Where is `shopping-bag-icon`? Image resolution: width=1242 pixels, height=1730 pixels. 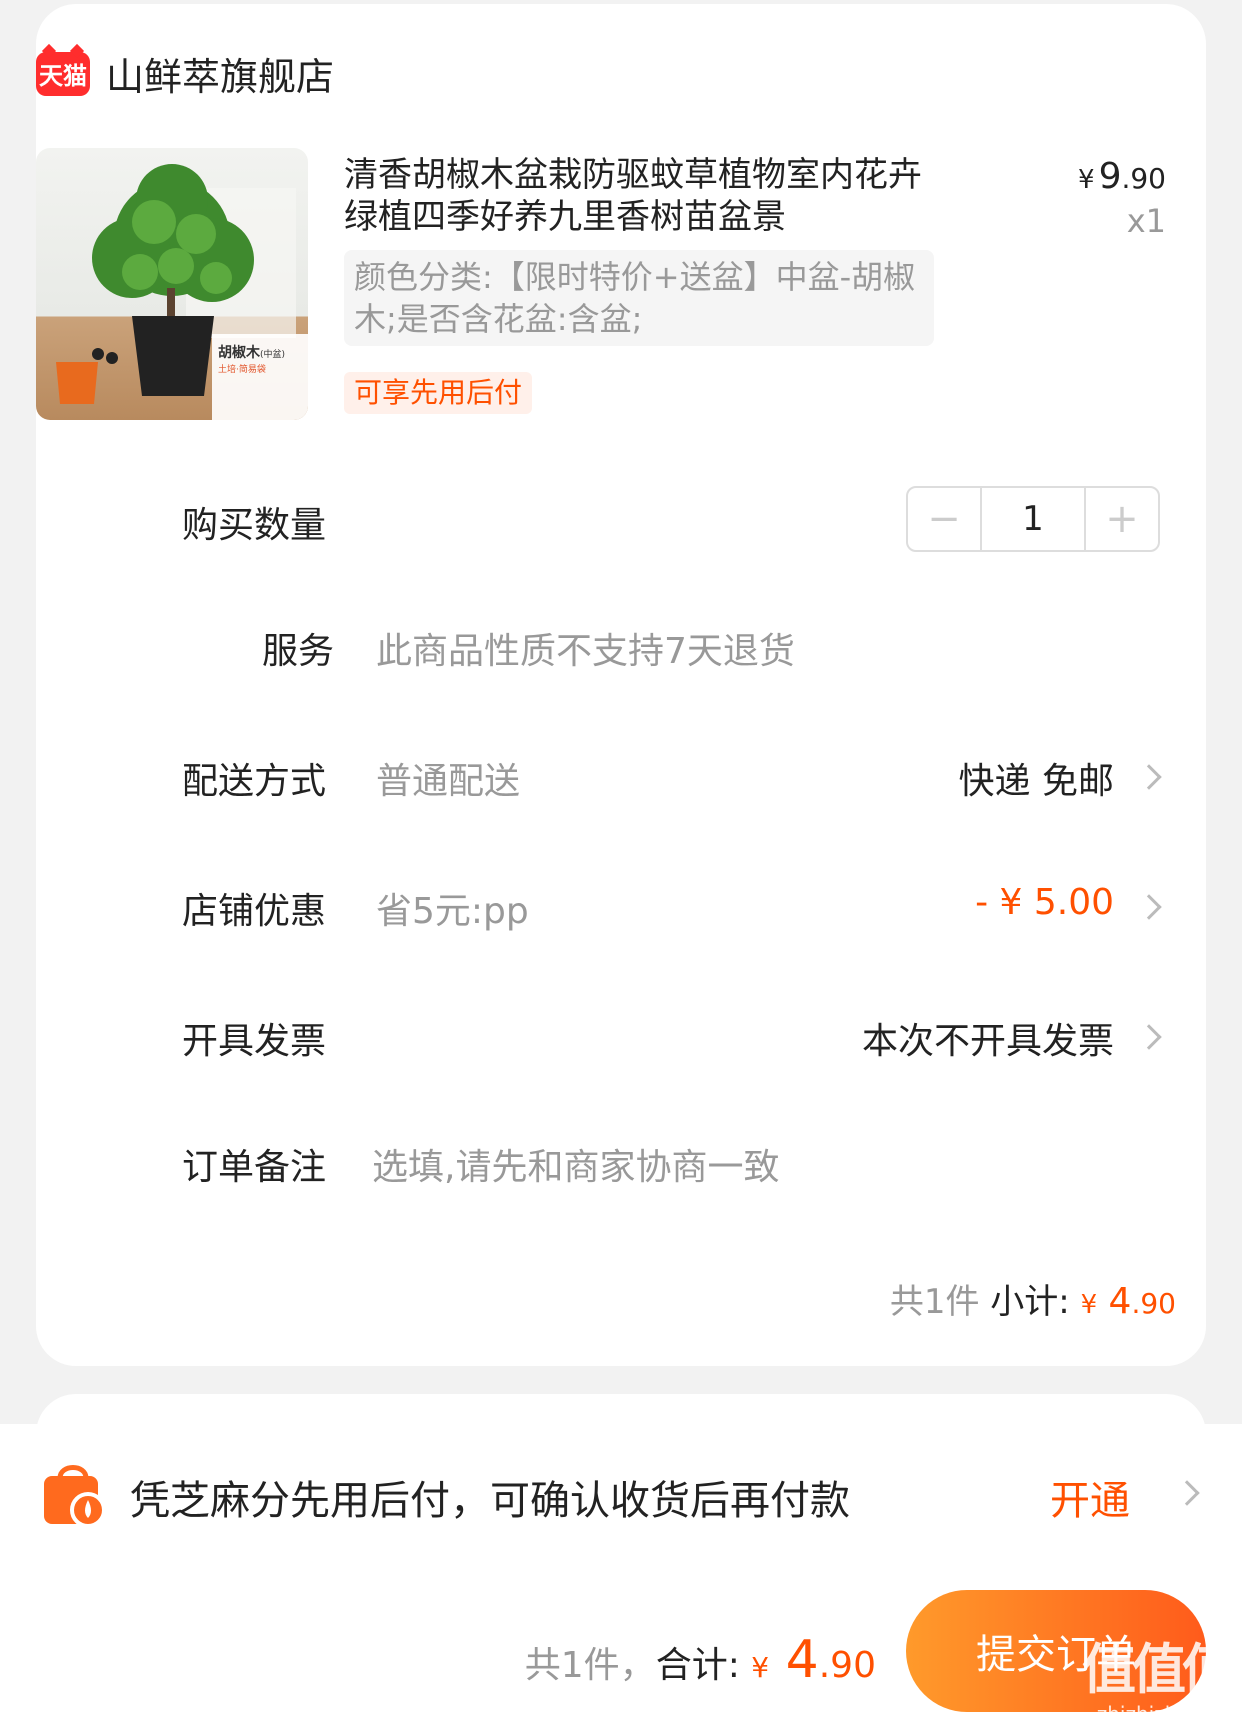
shopping-bag-icon is located at coordinates (75, 1496).